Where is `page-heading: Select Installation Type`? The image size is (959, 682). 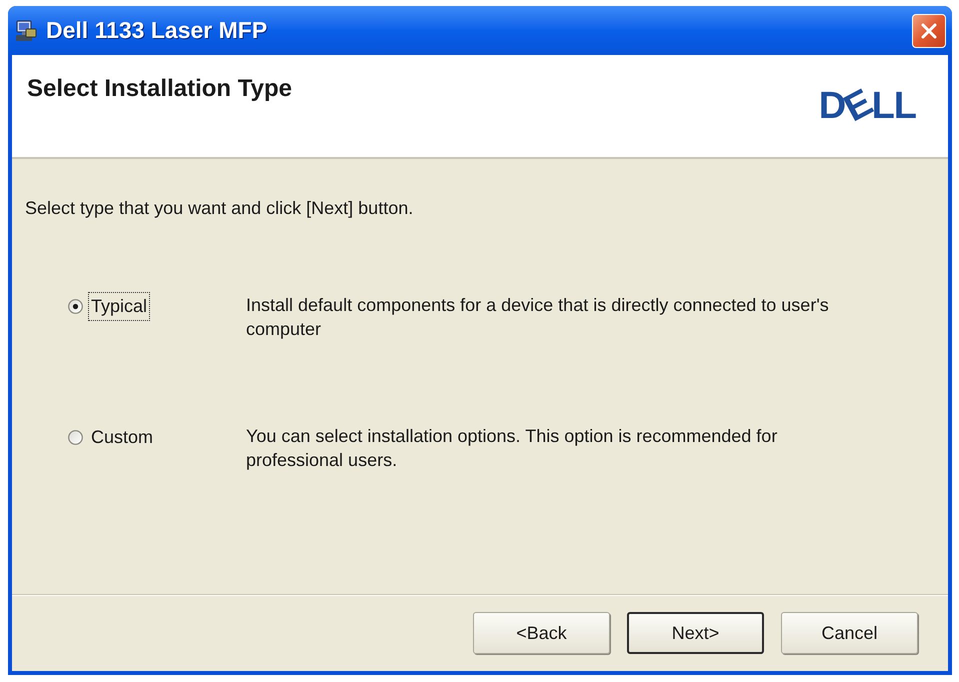 page-heading: Select Installation Type is located at coordinates (159, 89).